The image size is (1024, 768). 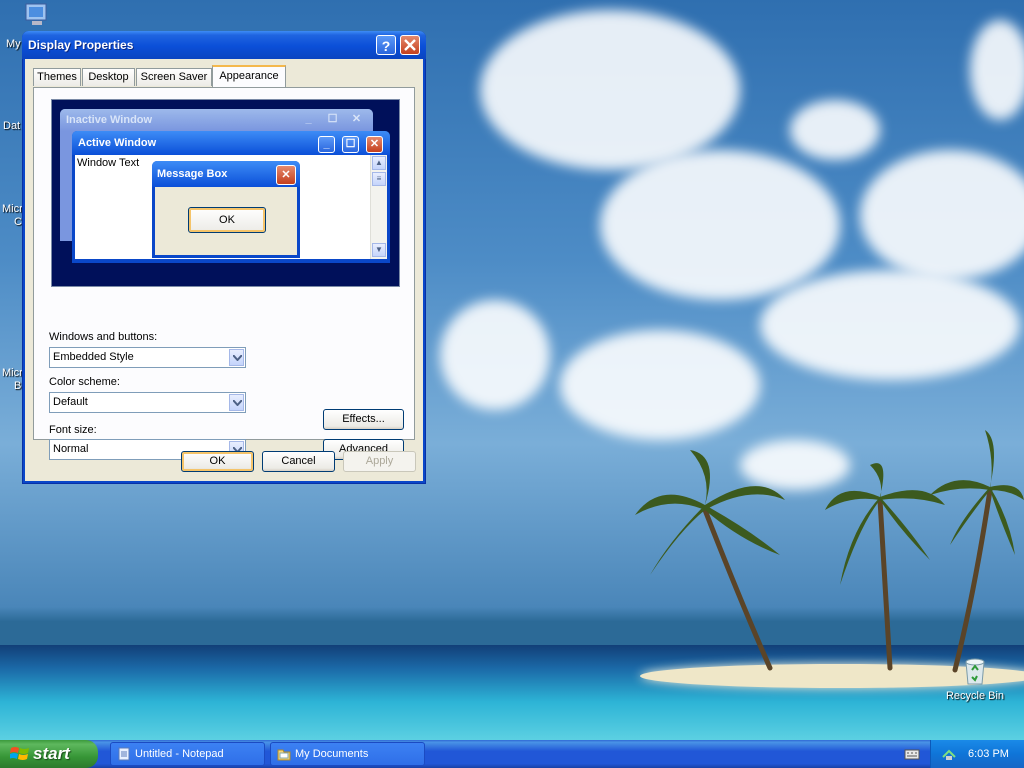 I want to click on desktop-icon-label: My, so click(x=13, y=44).